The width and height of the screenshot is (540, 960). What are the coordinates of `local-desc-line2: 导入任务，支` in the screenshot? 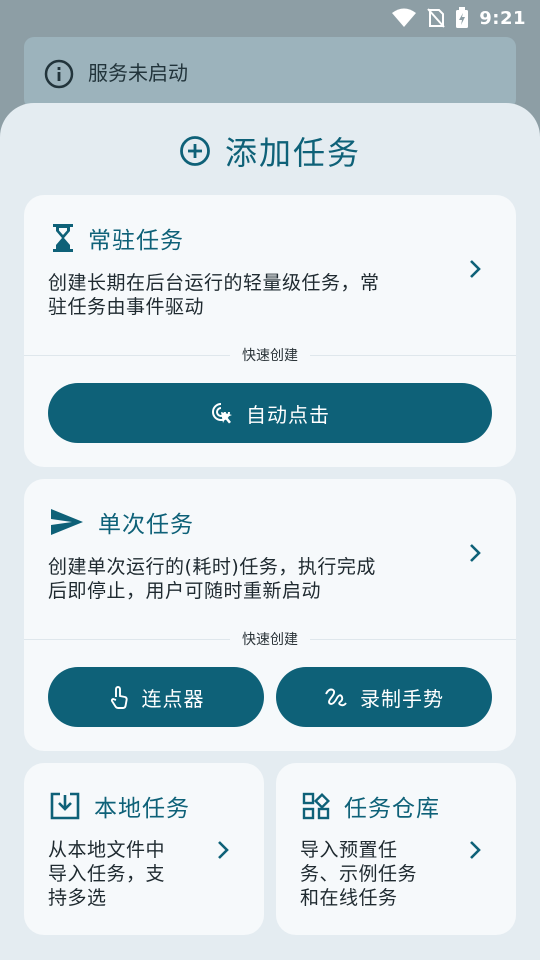 It's located at (107, 874).